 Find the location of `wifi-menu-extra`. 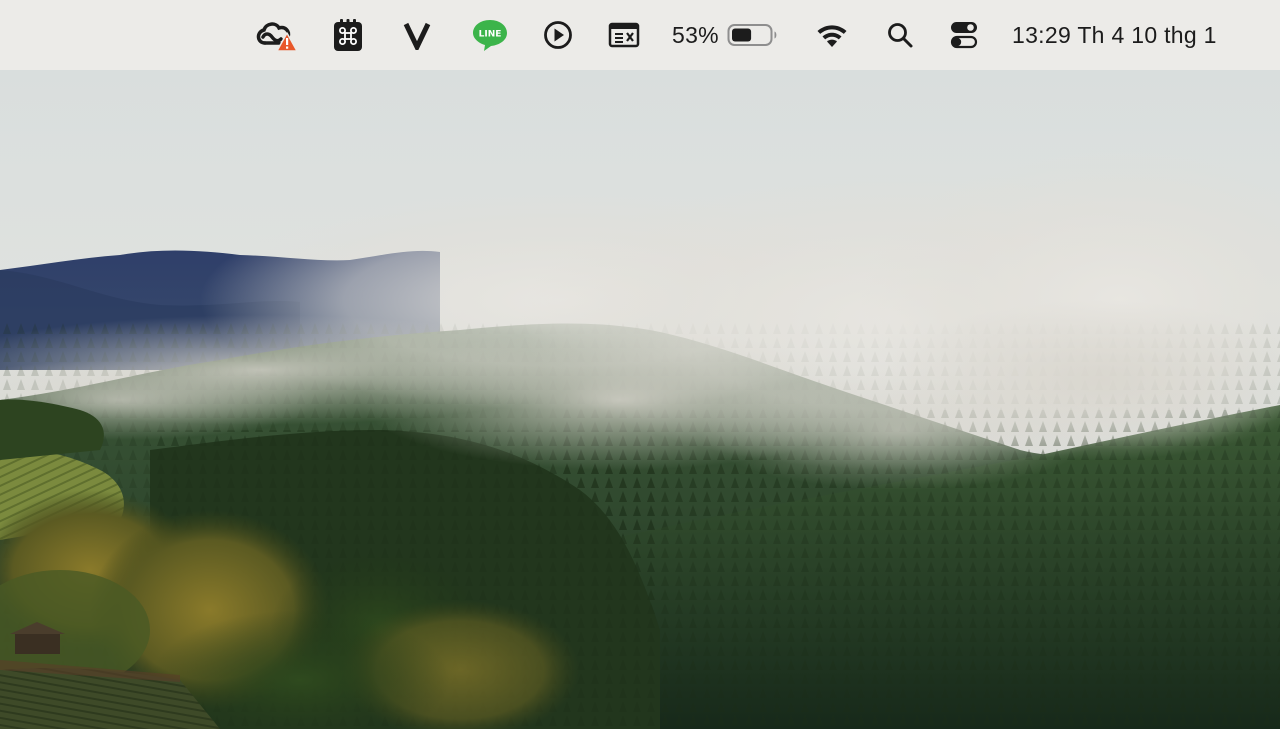

wifi-menu-extra is located at coordinates (832, 35).